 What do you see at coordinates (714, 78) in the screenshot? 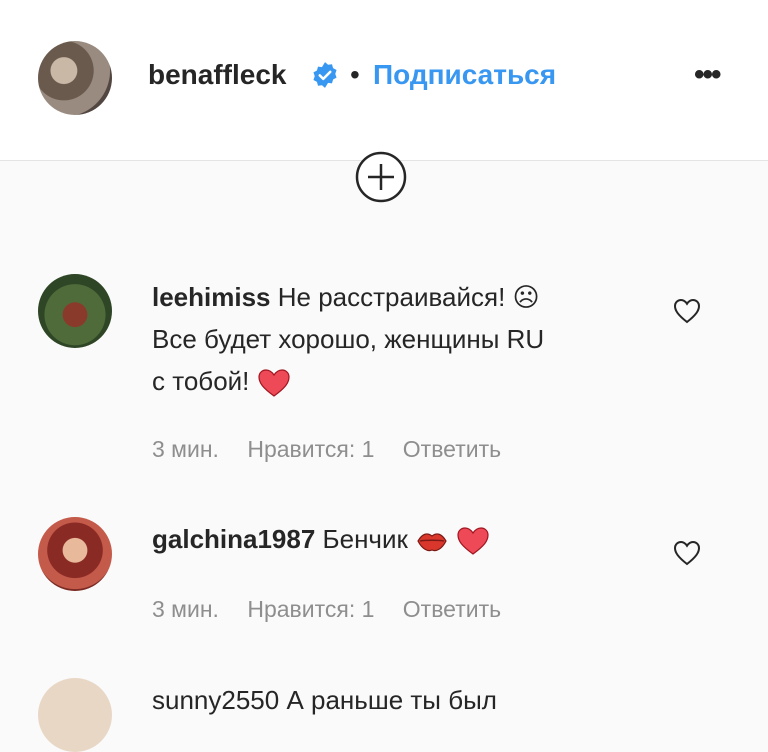
I see `more-options-icon: •••` at bounding box center [714, 78].